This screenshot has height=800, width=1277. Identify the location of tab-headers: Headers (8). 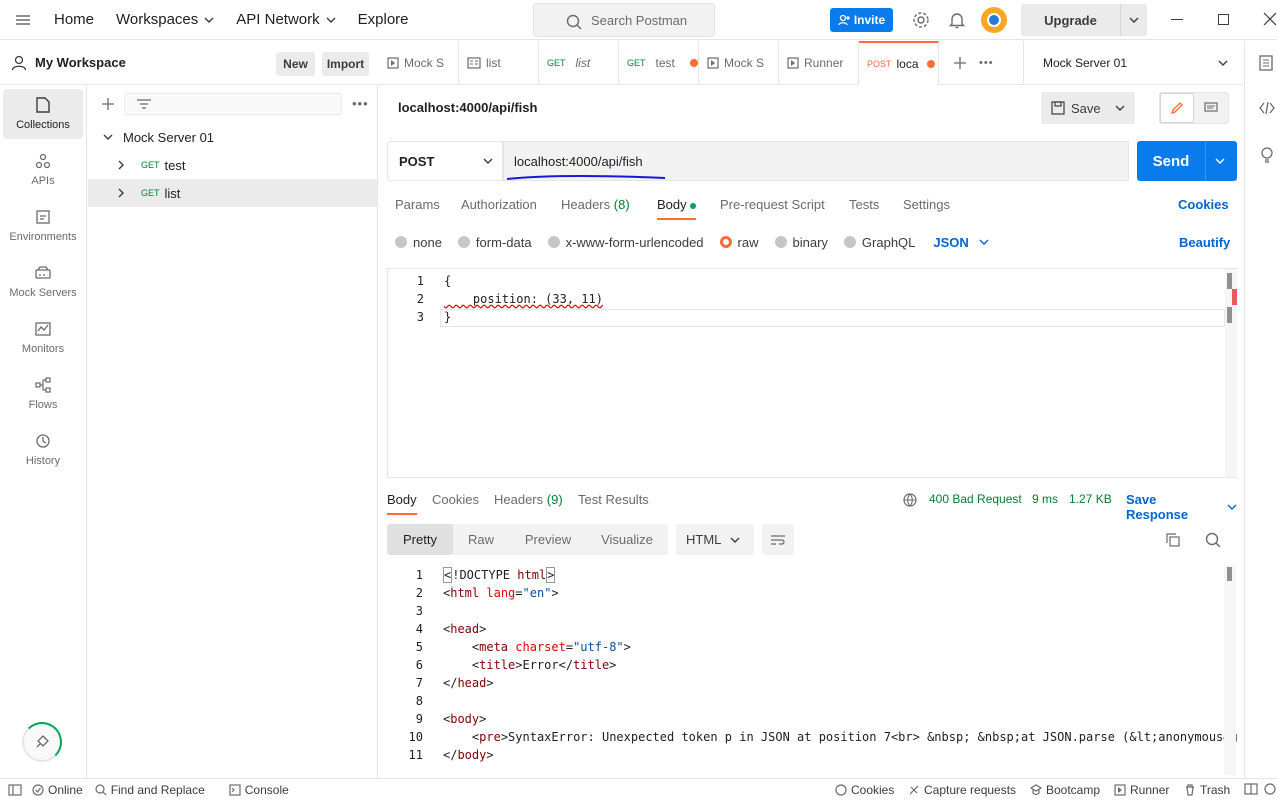
(595, 204).